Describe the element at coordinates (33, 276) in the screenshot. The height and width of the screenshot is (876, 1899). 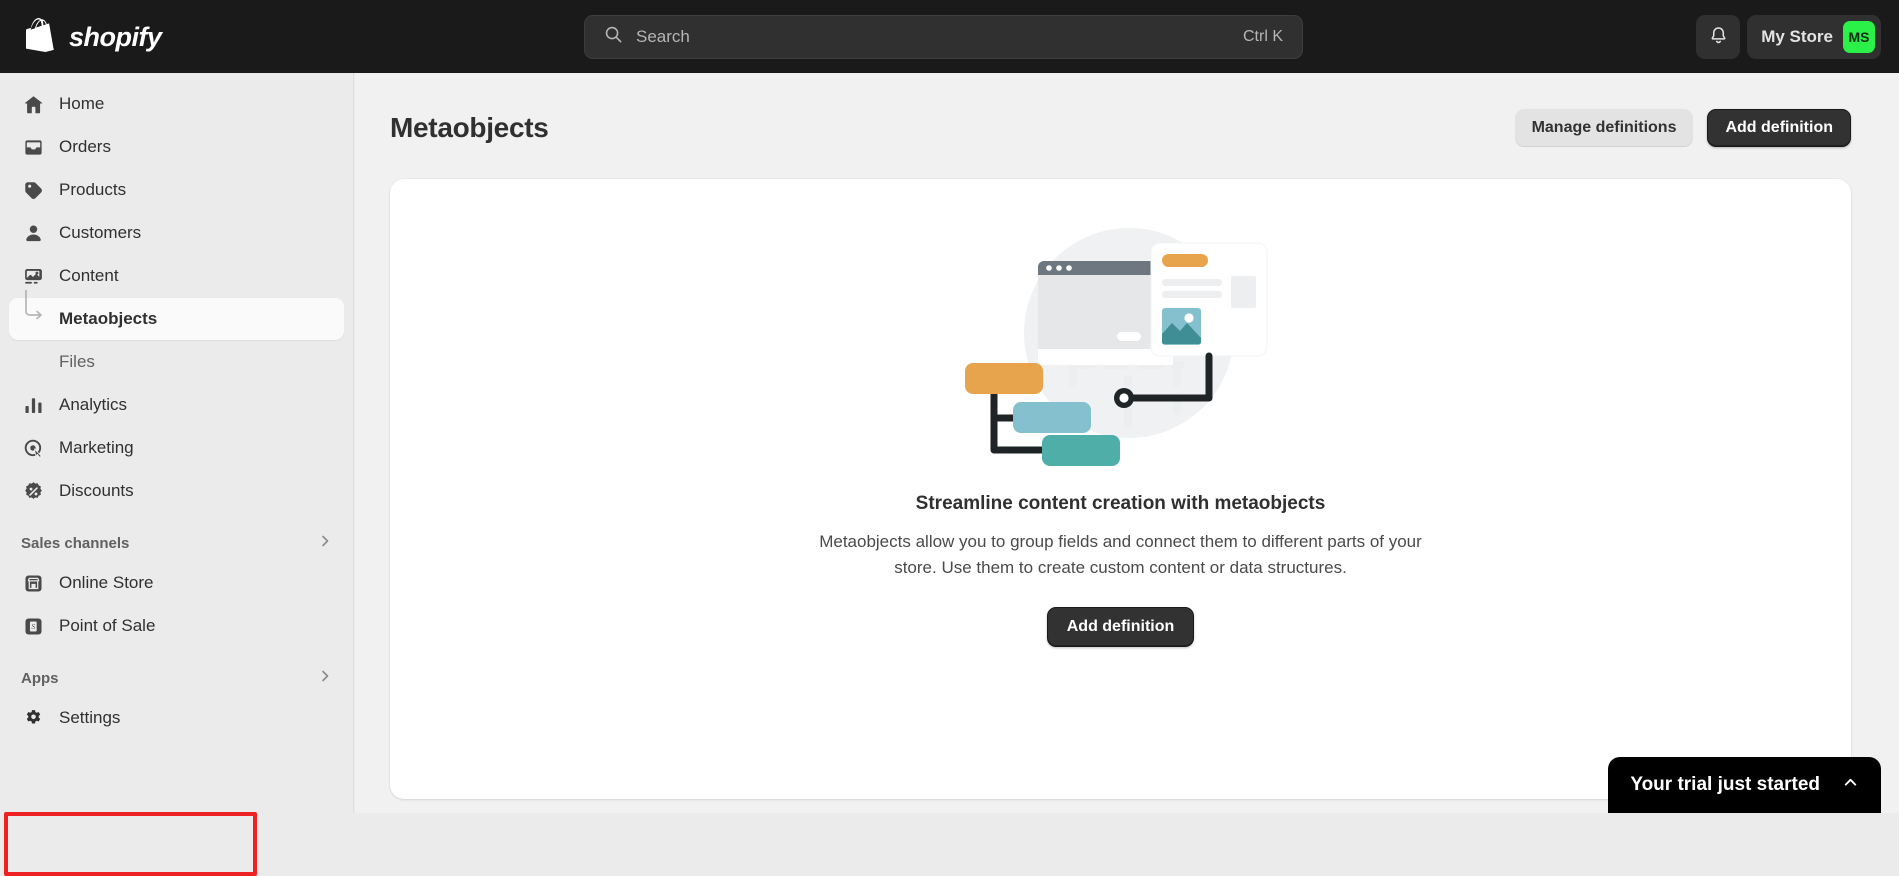
I see `content-image-icon` at that location.